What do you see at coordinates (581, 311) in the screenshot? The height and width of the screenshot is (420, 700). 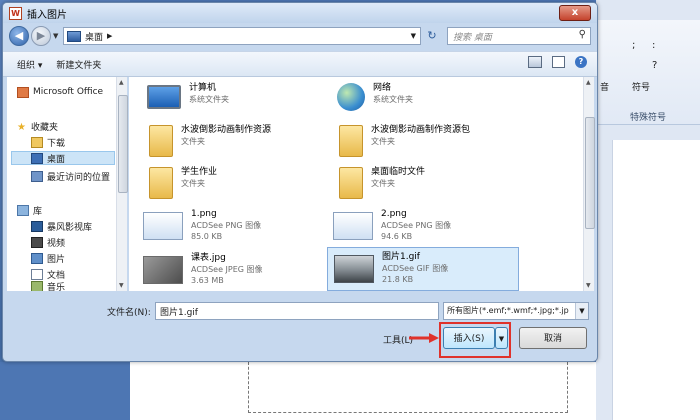 I see `chevron-down-icon: ▼` at bounding box center [581, 311].